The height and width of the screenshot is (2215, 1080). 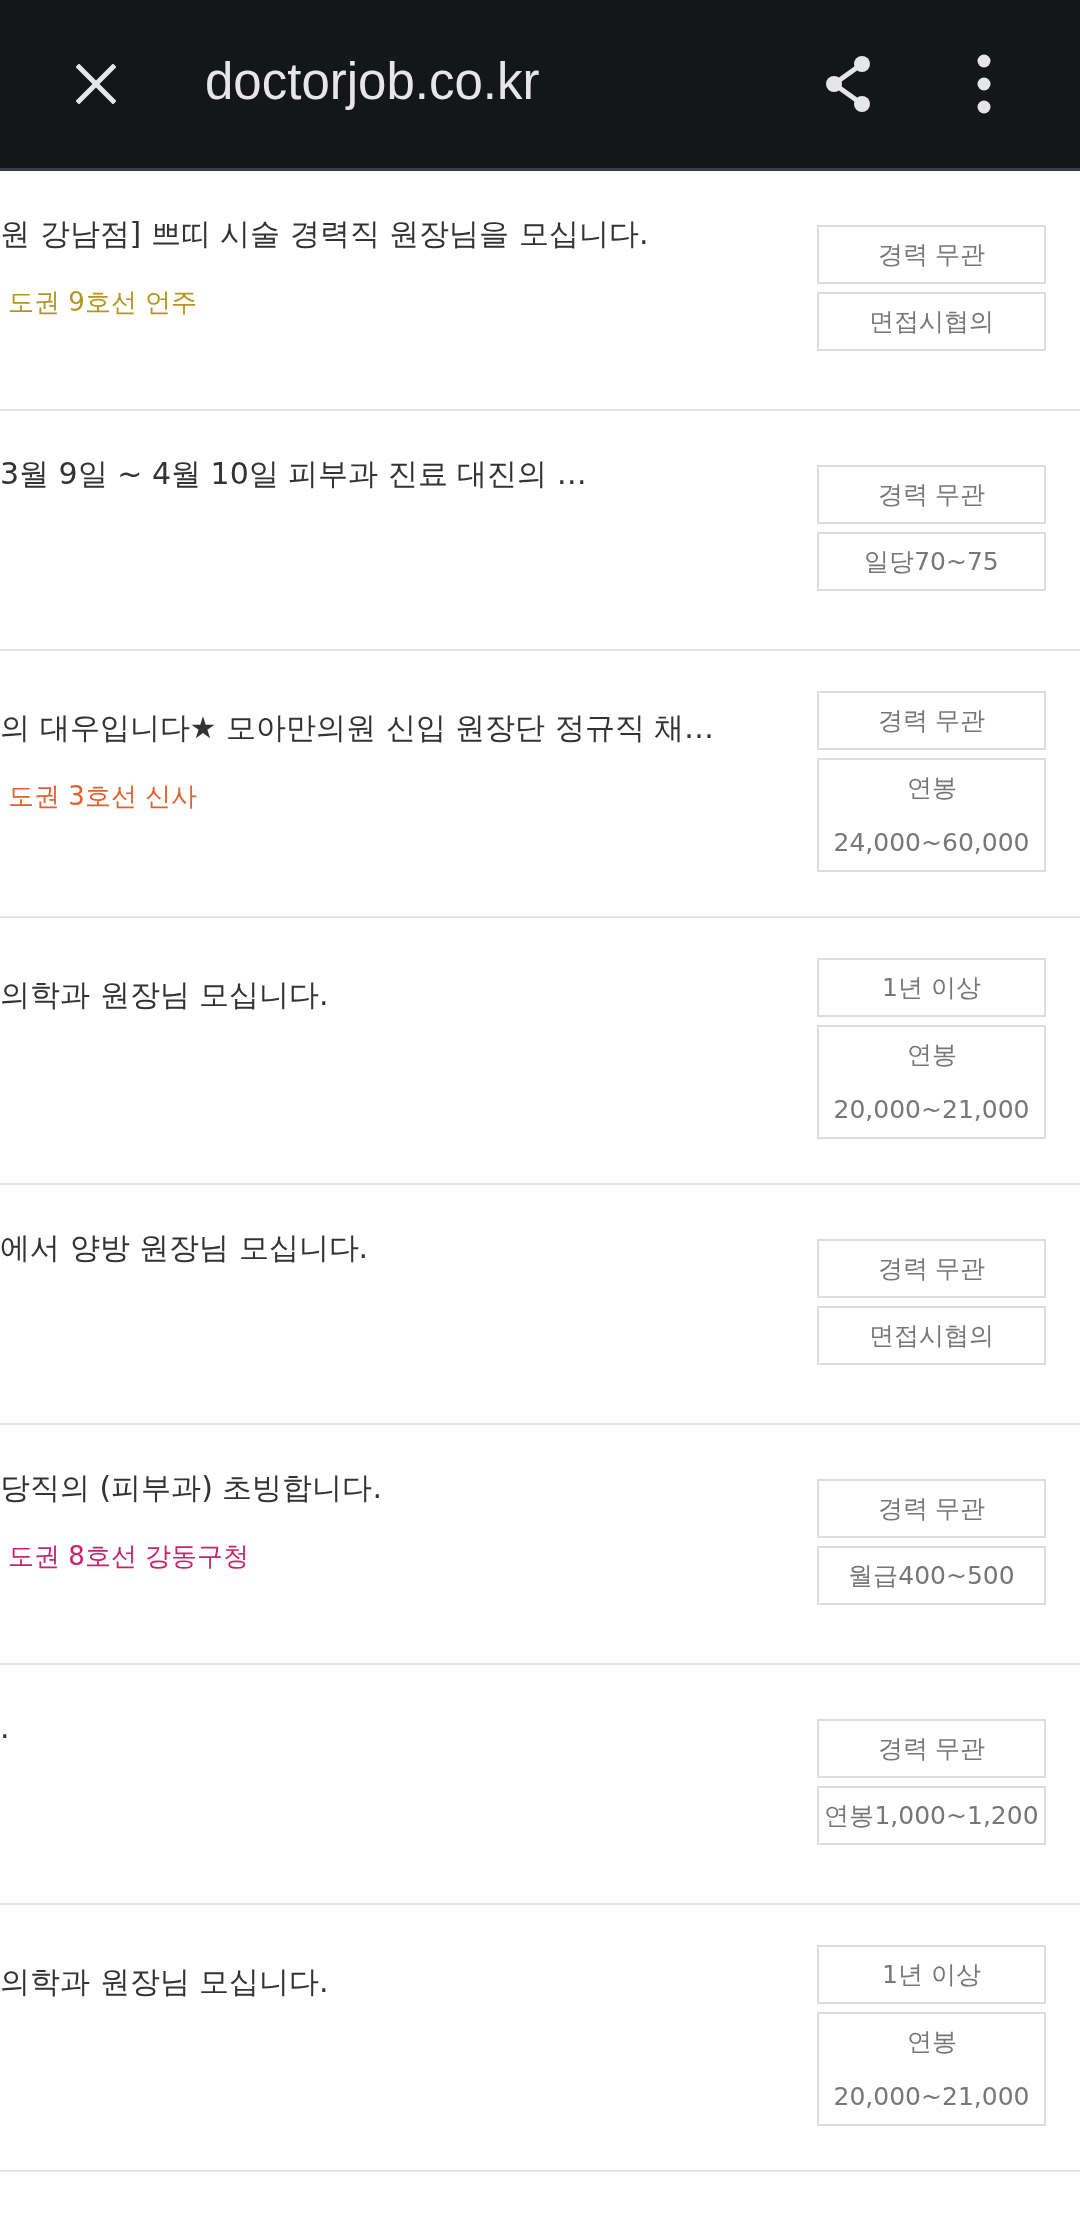 I want to click on job-title-link: ., so click(x=5, y=1728).